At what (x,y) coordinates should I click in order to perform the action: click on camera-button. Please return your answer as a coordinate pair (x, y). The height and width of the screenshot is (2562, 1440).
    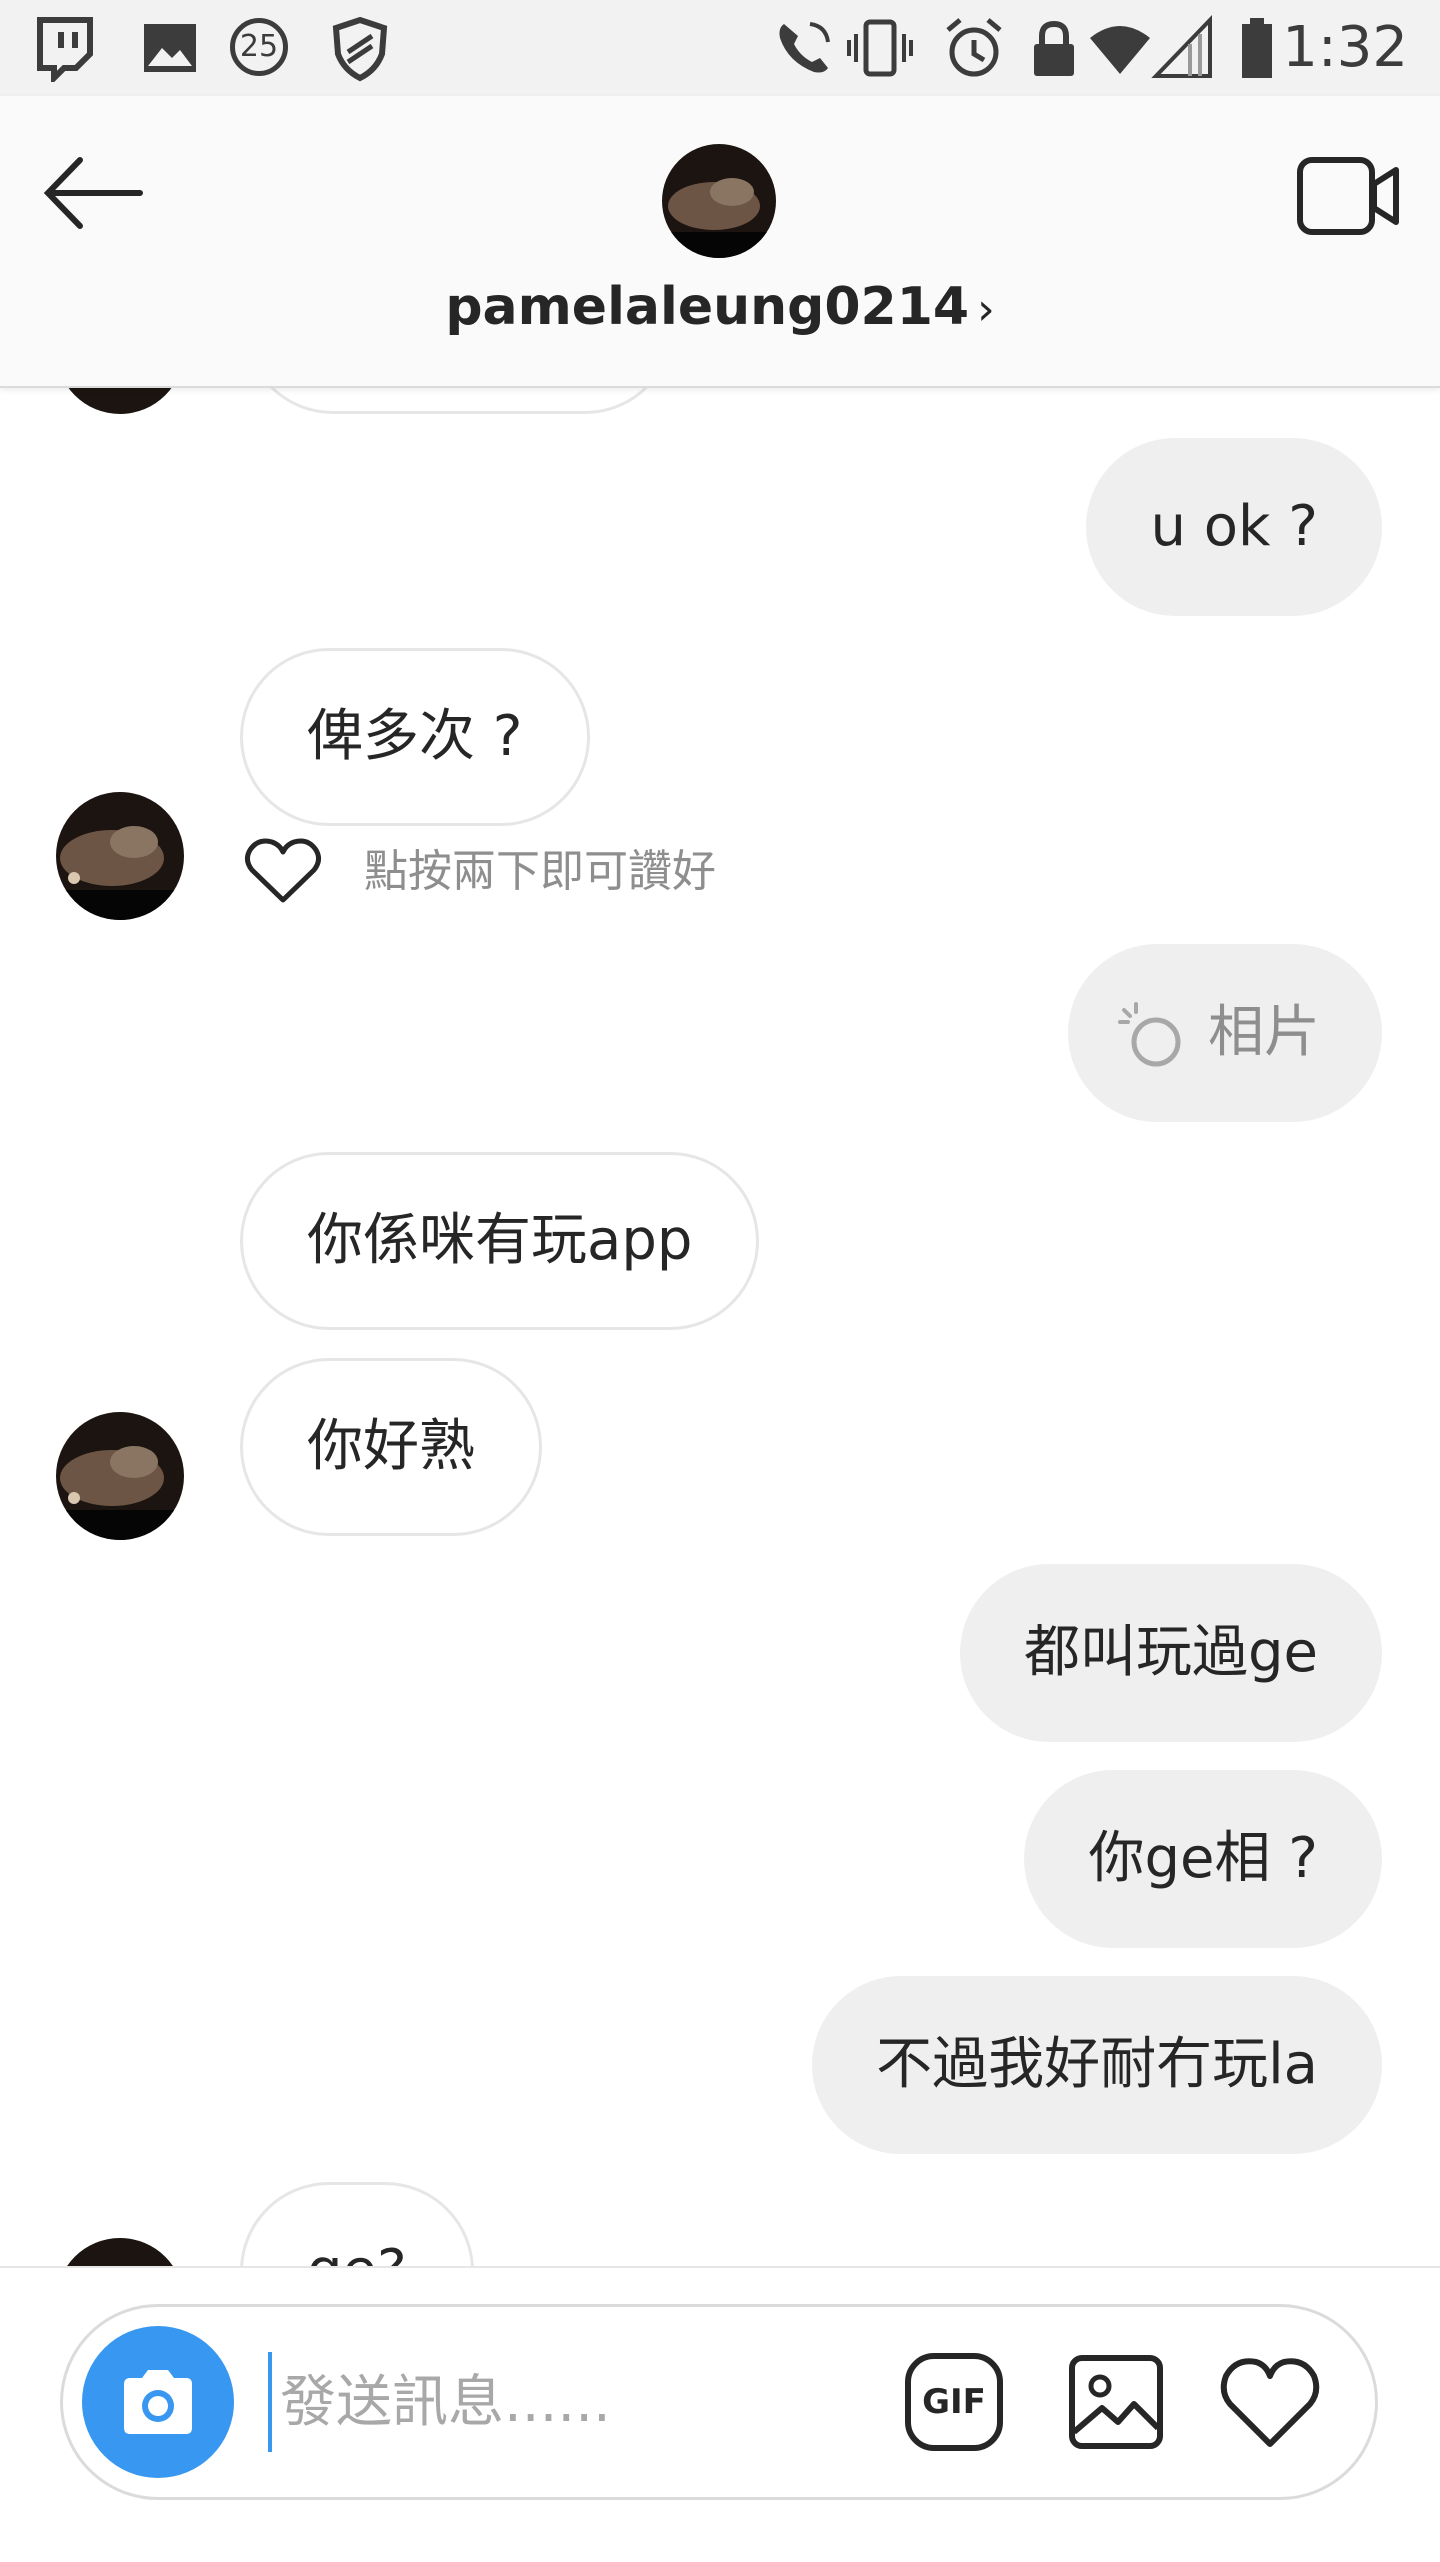
    Looking at the image, I should click on (158, 2402).